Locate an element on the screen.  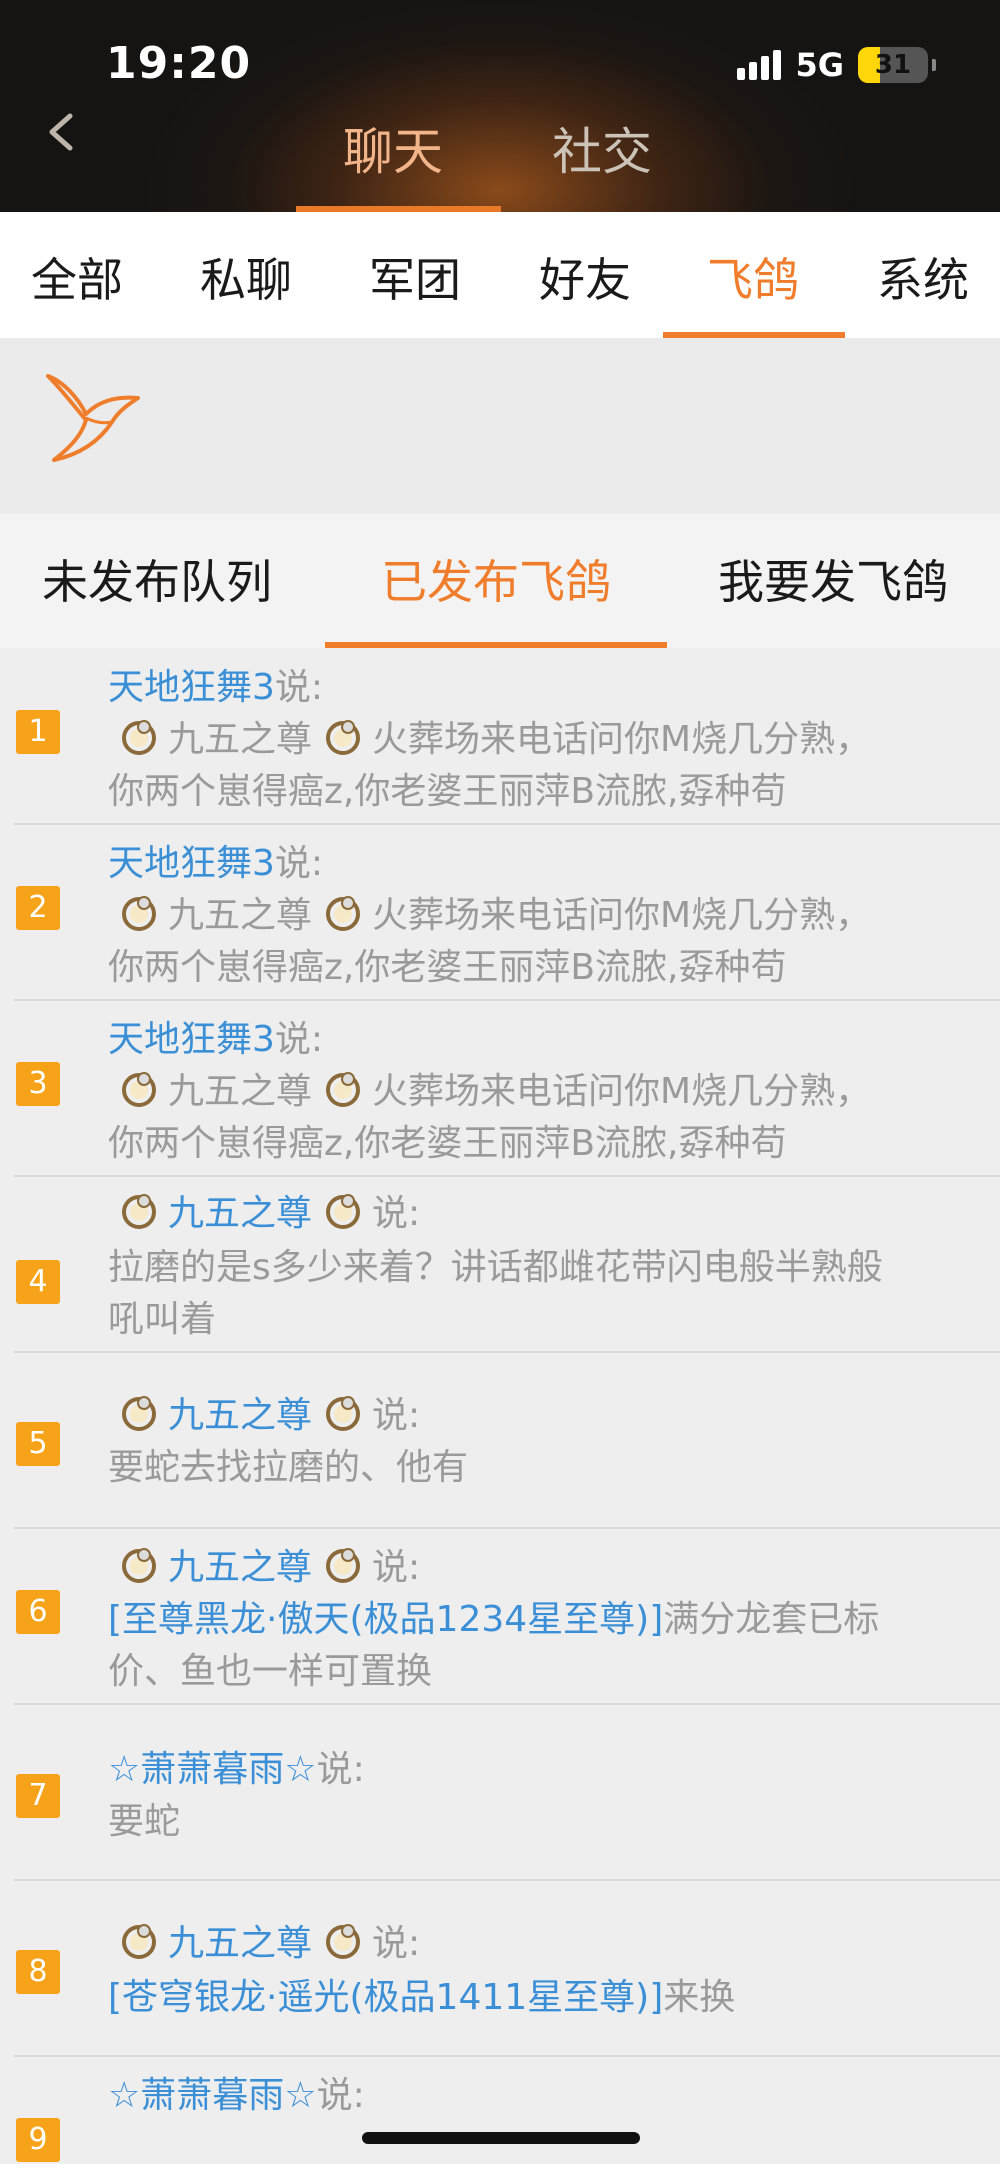
sub-tab-unpublished: 未发布队列 is located at coordinates (157, 579).